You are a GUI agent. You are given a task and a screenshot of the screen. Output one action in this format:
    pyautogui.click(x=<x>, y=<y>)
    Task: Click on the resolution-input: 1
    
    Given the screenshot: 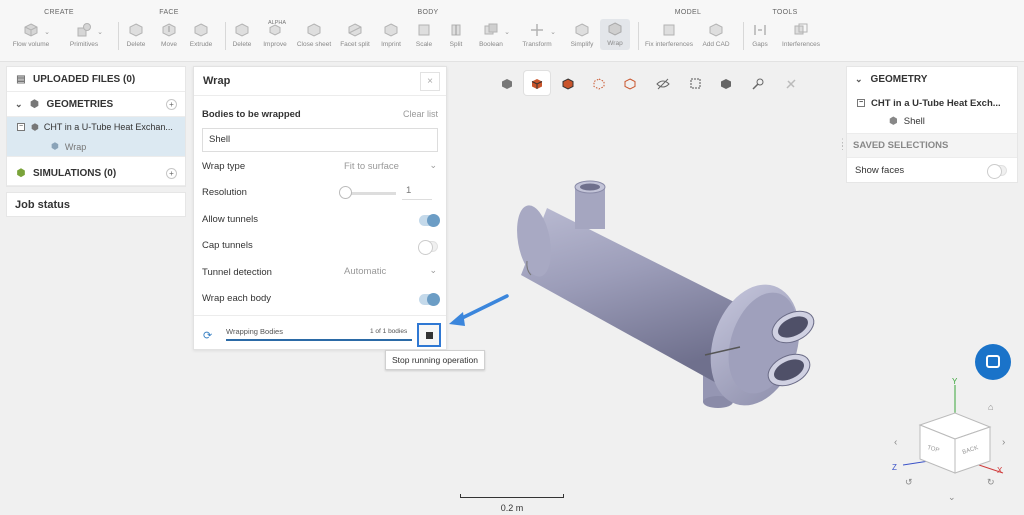 What is the action you would take?
    pyautogui.click(x=417, y=192)
    